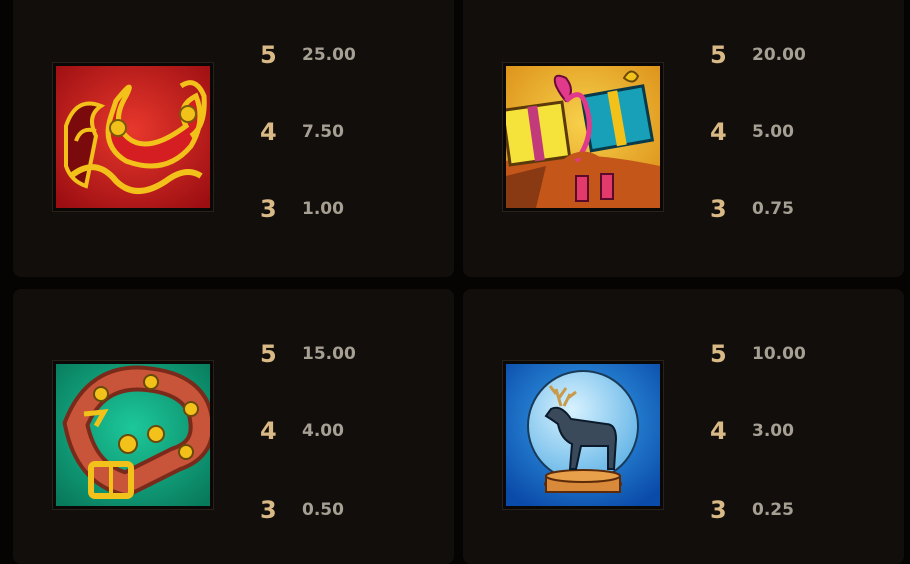 This screenshot has width=910, height=564. Describe the element at coordinates (773, 209) in the screenshot. I see `payout-value: 0.75` at that location.